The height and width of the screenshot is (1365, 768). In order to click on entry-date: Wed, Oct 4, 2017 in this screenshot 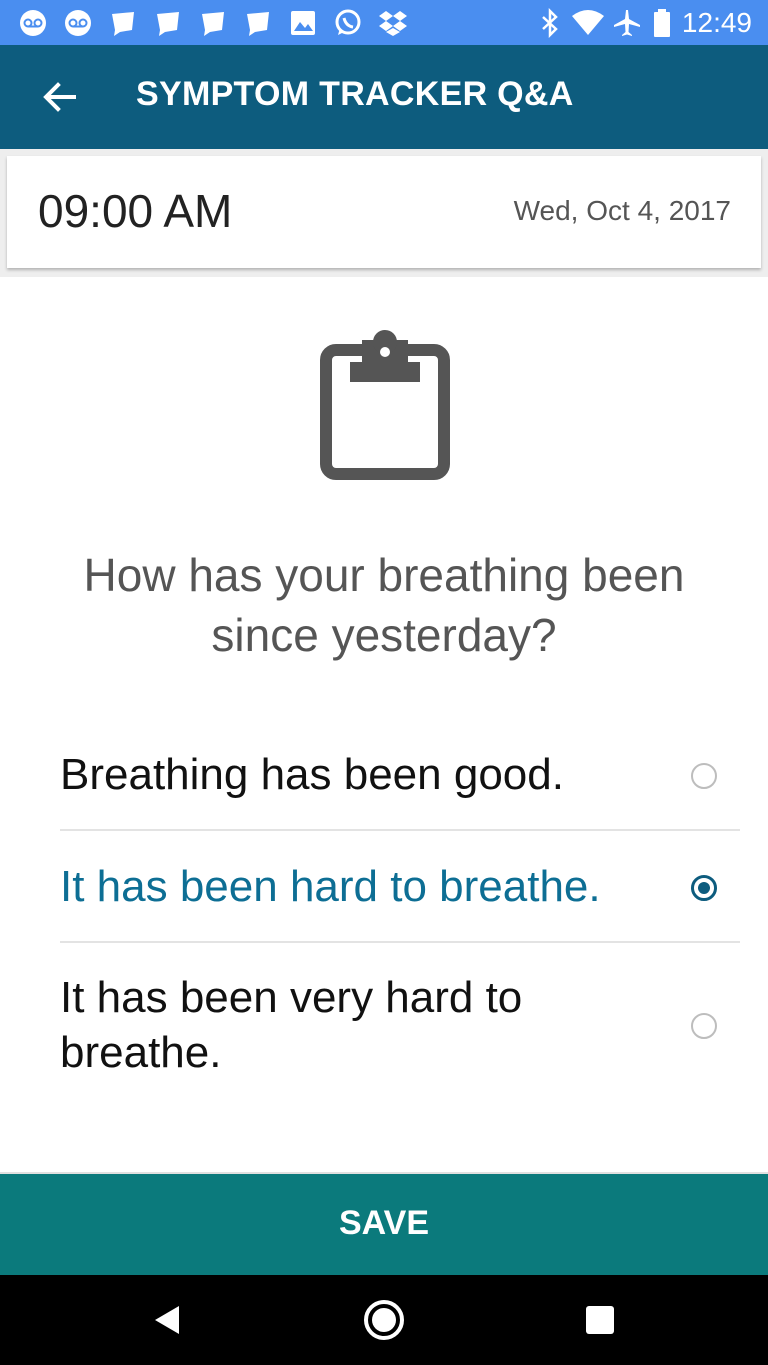, I will do `click(622, 210)`.